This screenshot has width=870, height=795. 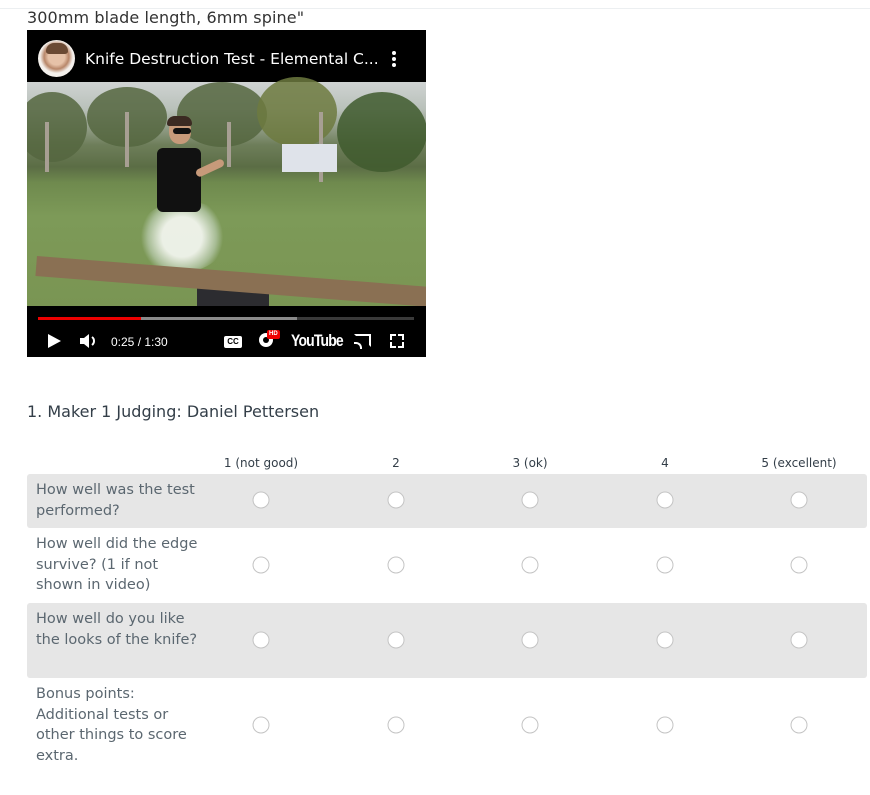 I want to click on row-label: How well was the test performed?, so click(x=115, y=500).